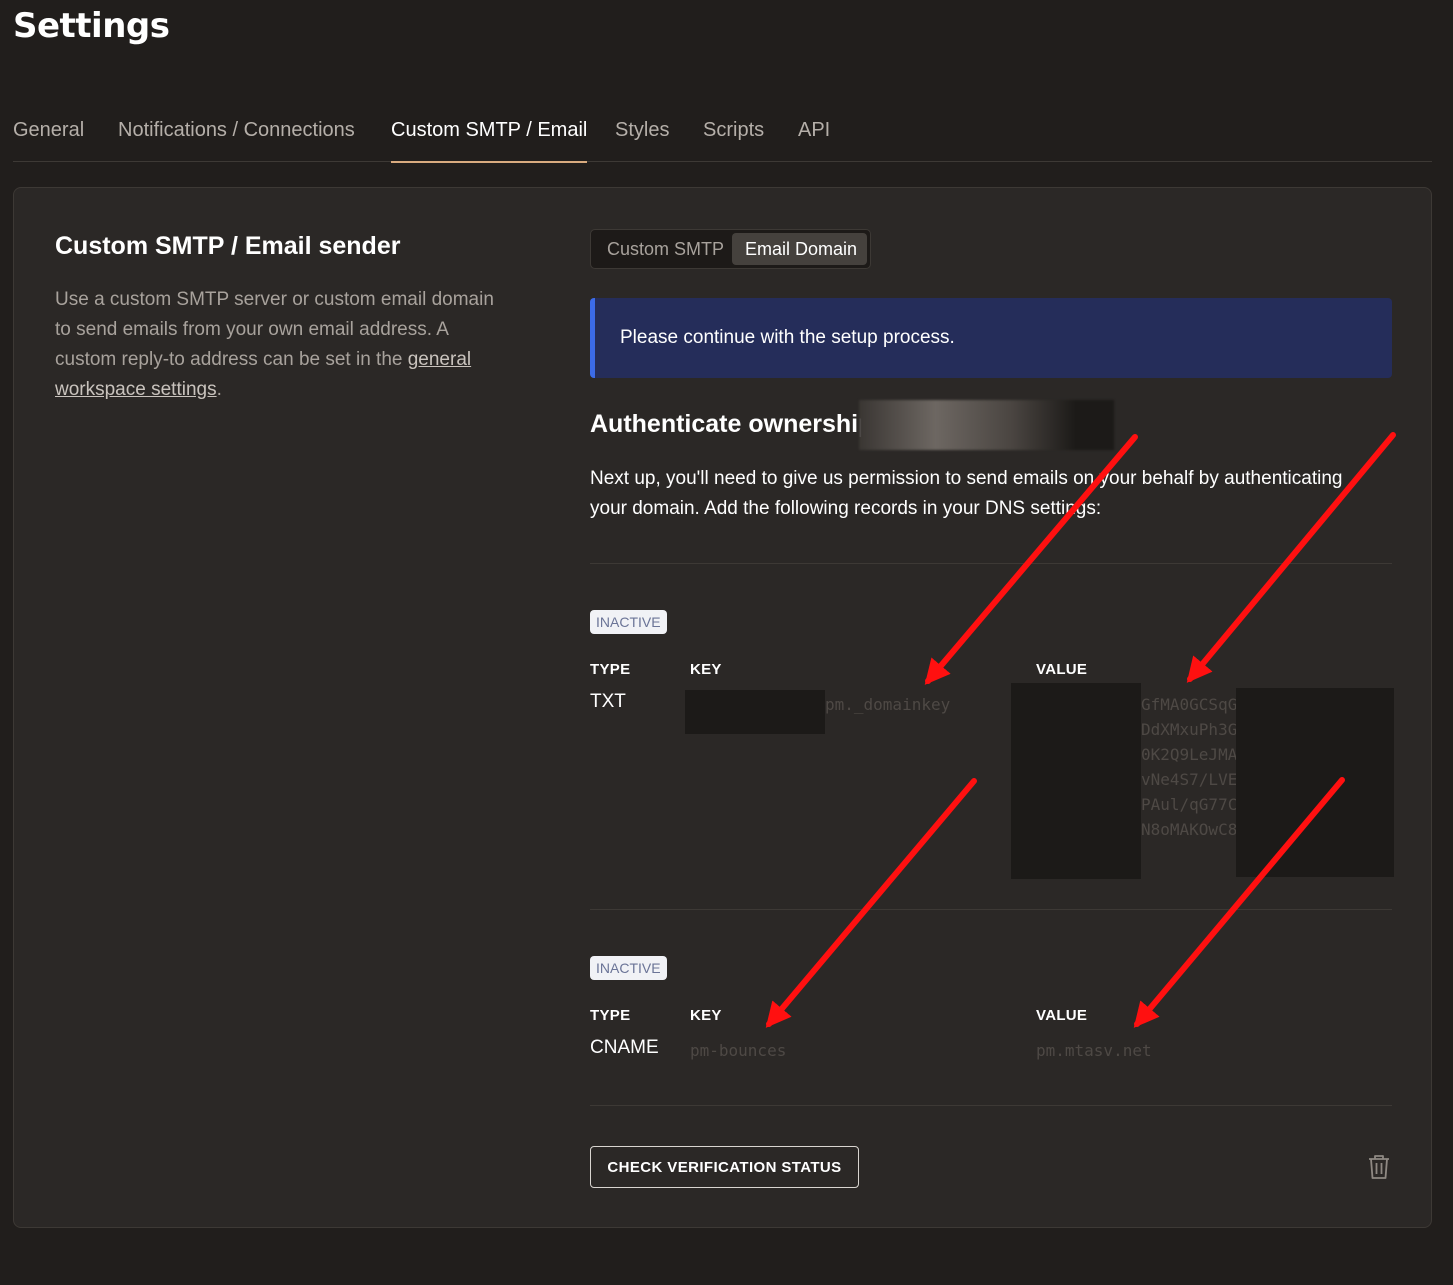 The image size is (1453, 1285). What do you see at coordinates (608, 701) in the screenshot?
I see `record-type: TXT` at bounding box center [608, 701].